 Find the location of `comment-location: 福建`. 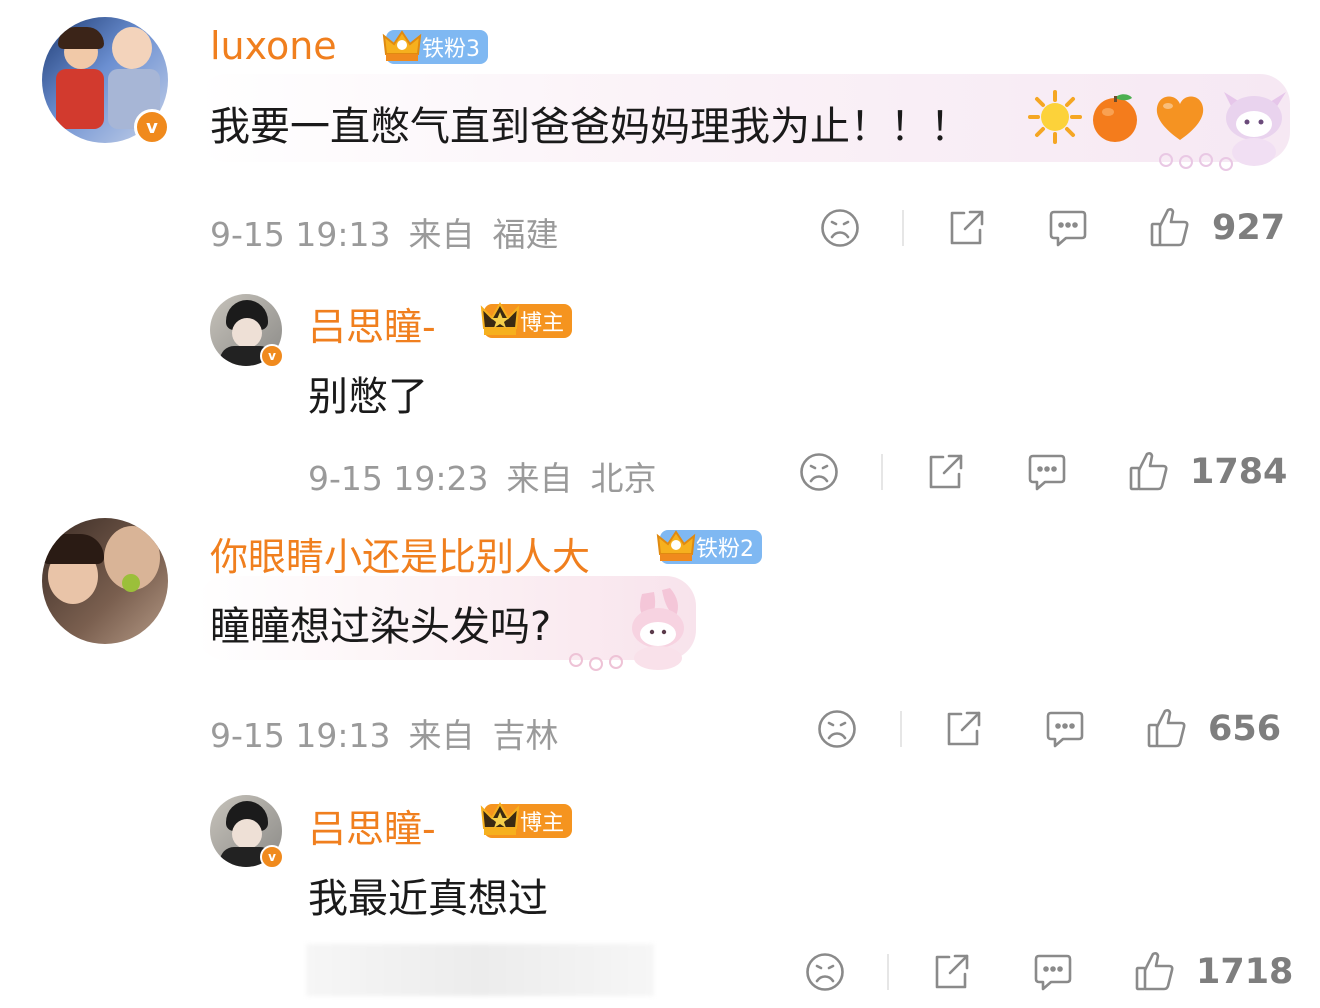

comment-location: 福建 is located at coordinates (525, 234).